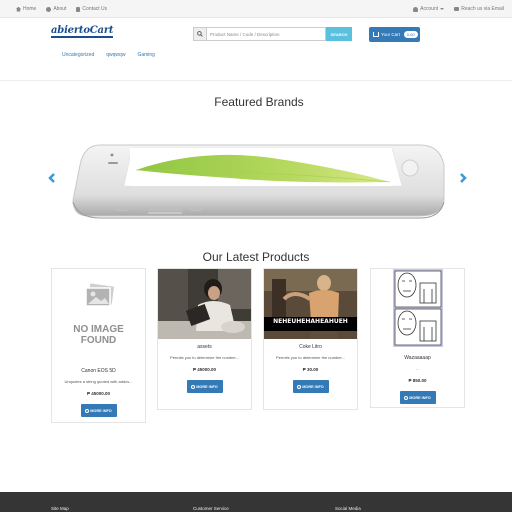 This screenshot has height=512, width=512. I want to click on cart-button: Your Cart 0.00, so click(394, 34).